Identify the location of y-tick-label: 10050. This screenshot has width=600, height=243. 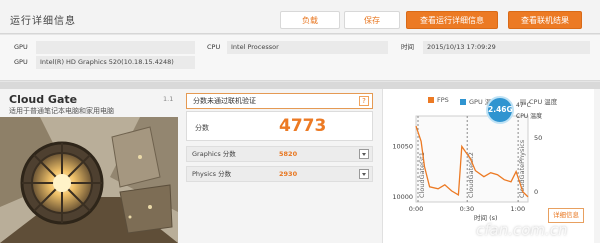
(402, 146).